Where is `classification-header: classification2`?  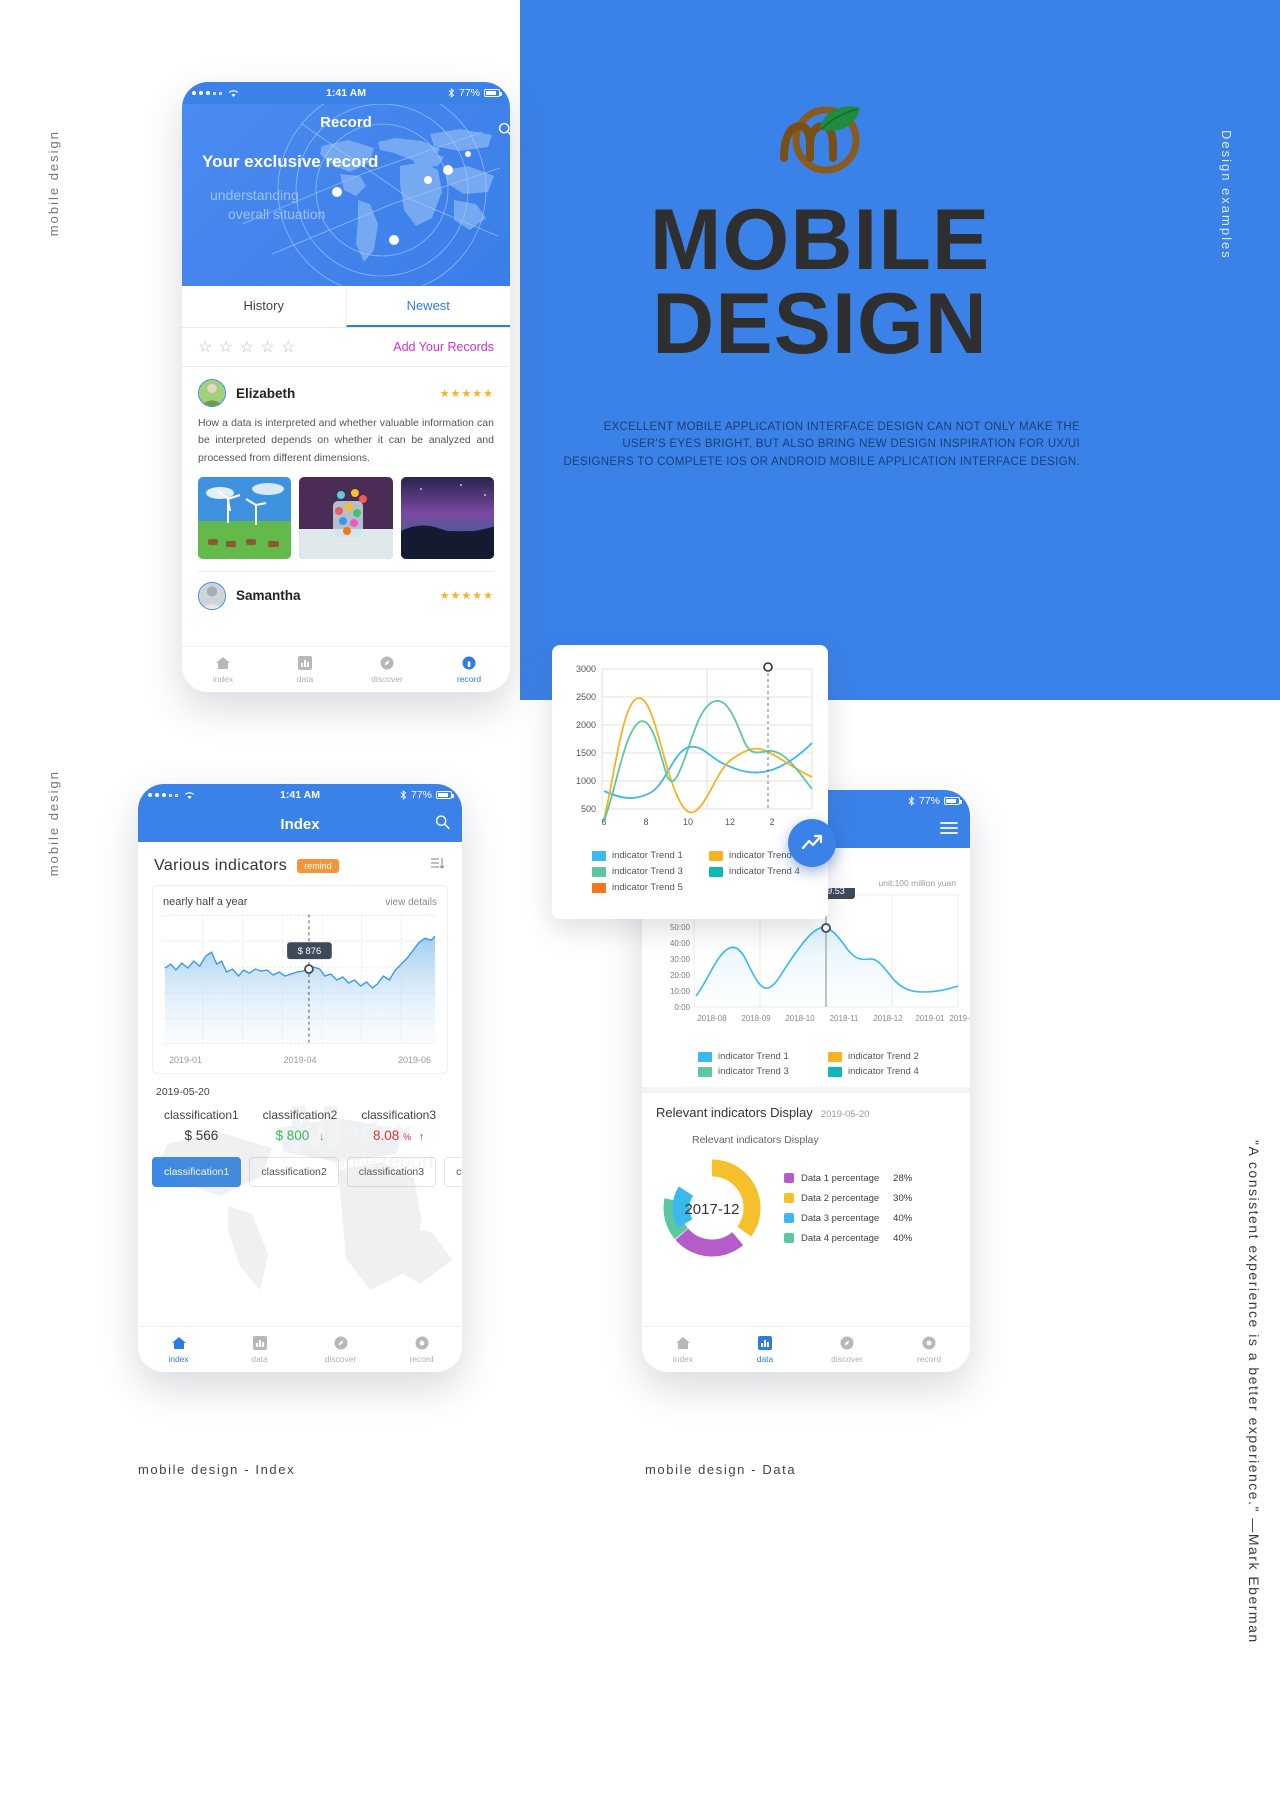 classification-header: classification2 is located at coordinates (300, 1115).